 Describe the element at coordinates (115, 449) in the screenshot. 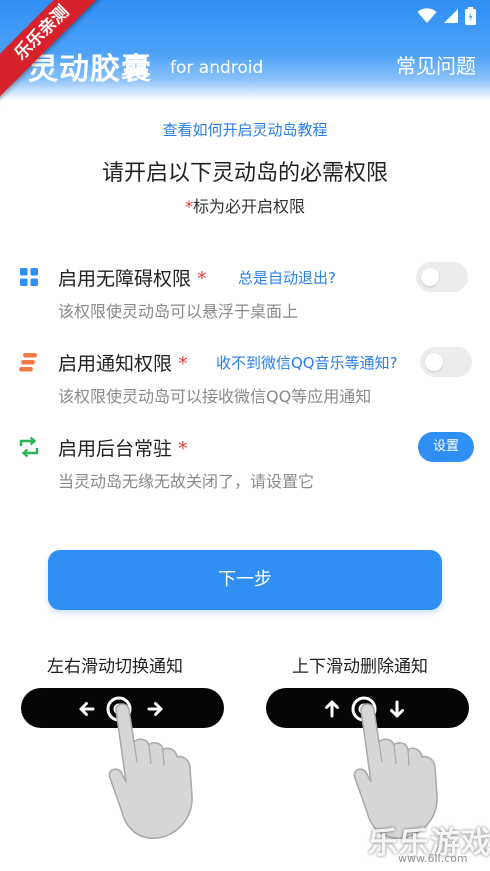

I see `permission-title-text: 启用后台常驻` at that location.